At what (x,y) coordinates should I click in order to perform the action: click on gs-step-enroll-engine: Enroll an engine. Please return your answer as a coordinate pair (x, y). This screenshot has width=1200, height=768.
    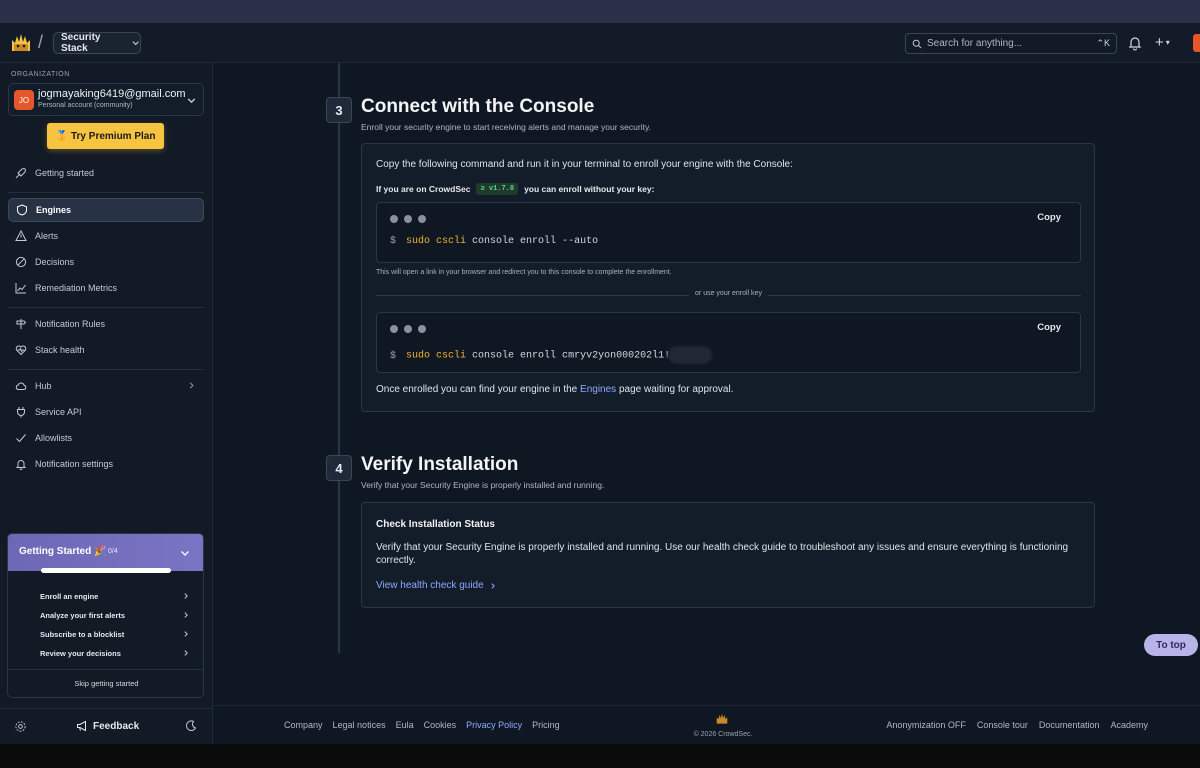
    Looking at the image, I should click on (115, 596).